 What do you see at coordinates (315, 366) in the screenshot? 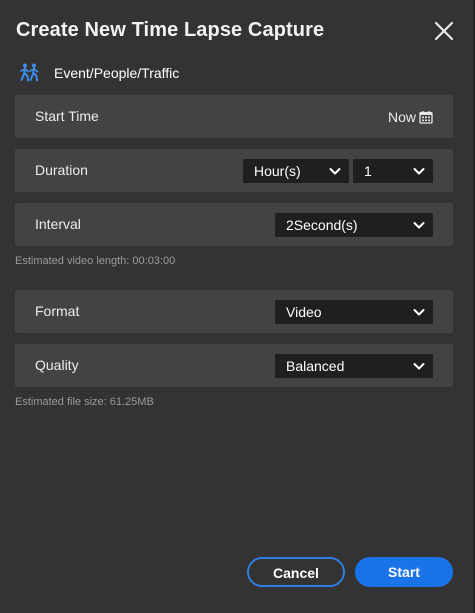
I see `quality-value: Balanced` at bounding box center [315, 366].